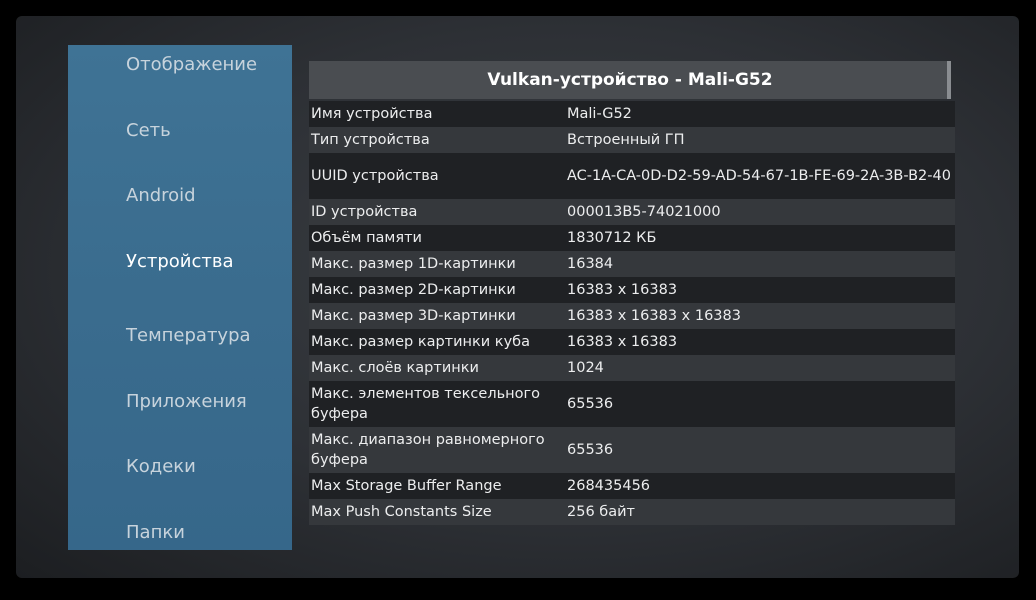 The height and width of the screenshot is (600, 1036). Describe the element at coordinates (632, 264) in the screenshot. I see `table-row: Макс. размер 1D-картинки 16384` at that location.